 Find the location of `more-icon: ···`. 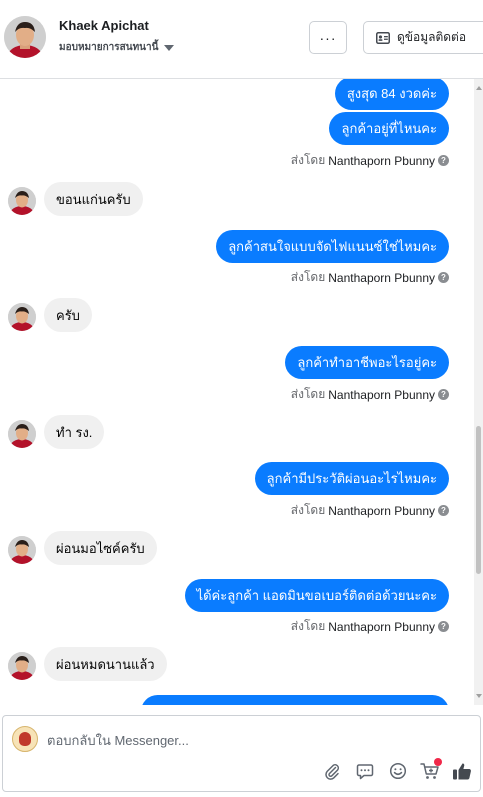

more-icon: ··· is located at coordinates (328, 37).